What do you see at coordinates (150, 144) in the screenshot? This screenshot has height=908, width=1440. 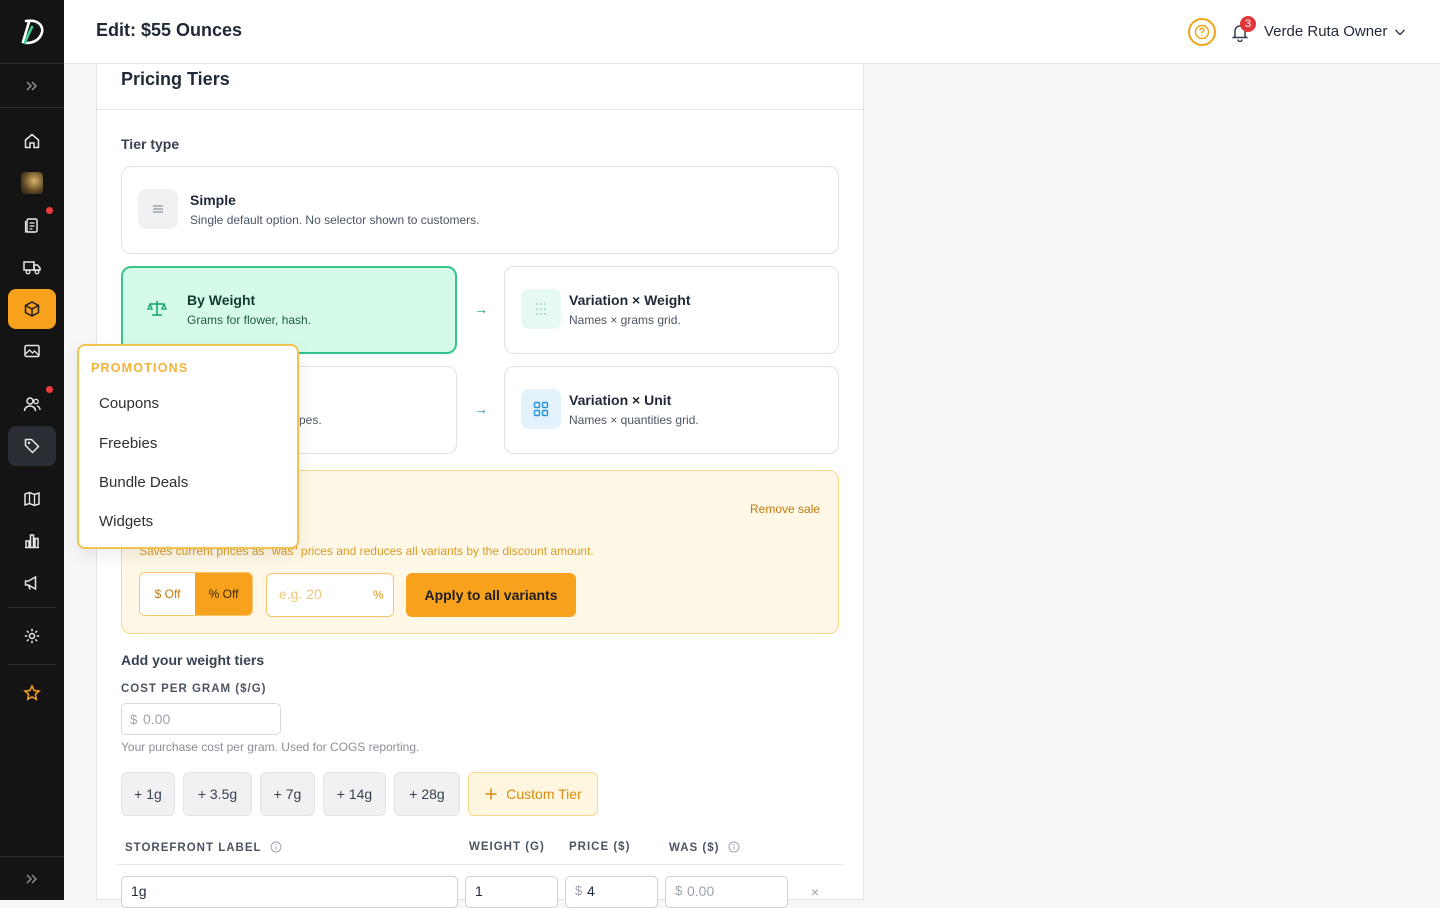 I see `tier-type-label: Tier type` at bounding box center [150, 144].